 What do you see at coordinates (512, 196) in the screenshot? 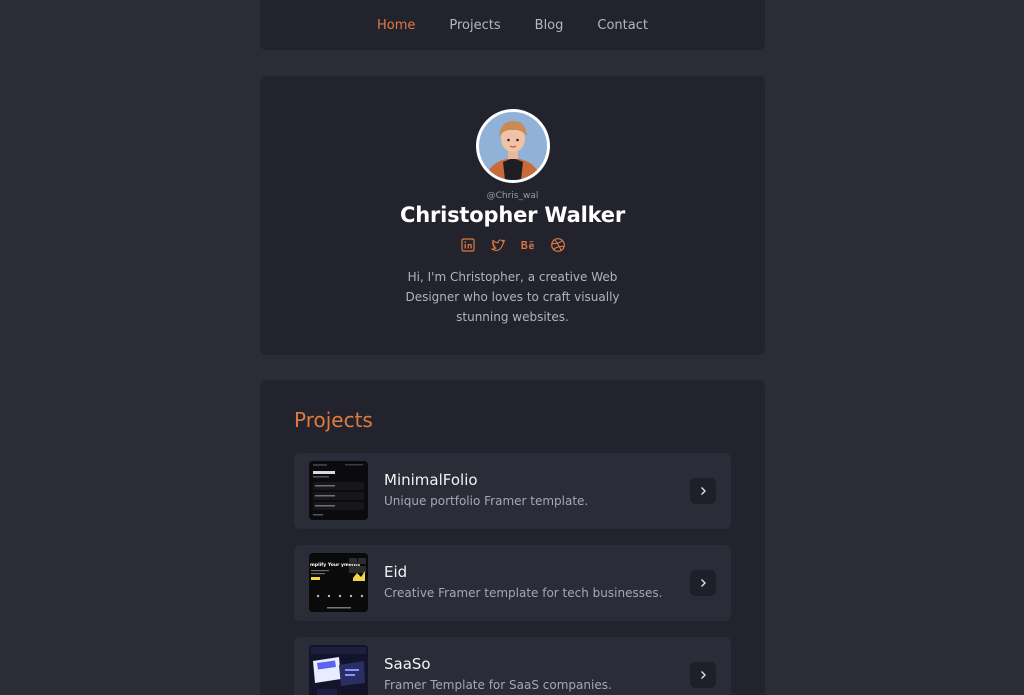
I see `profile-handle: @Chris_wal` at bounding box center [512, 196].